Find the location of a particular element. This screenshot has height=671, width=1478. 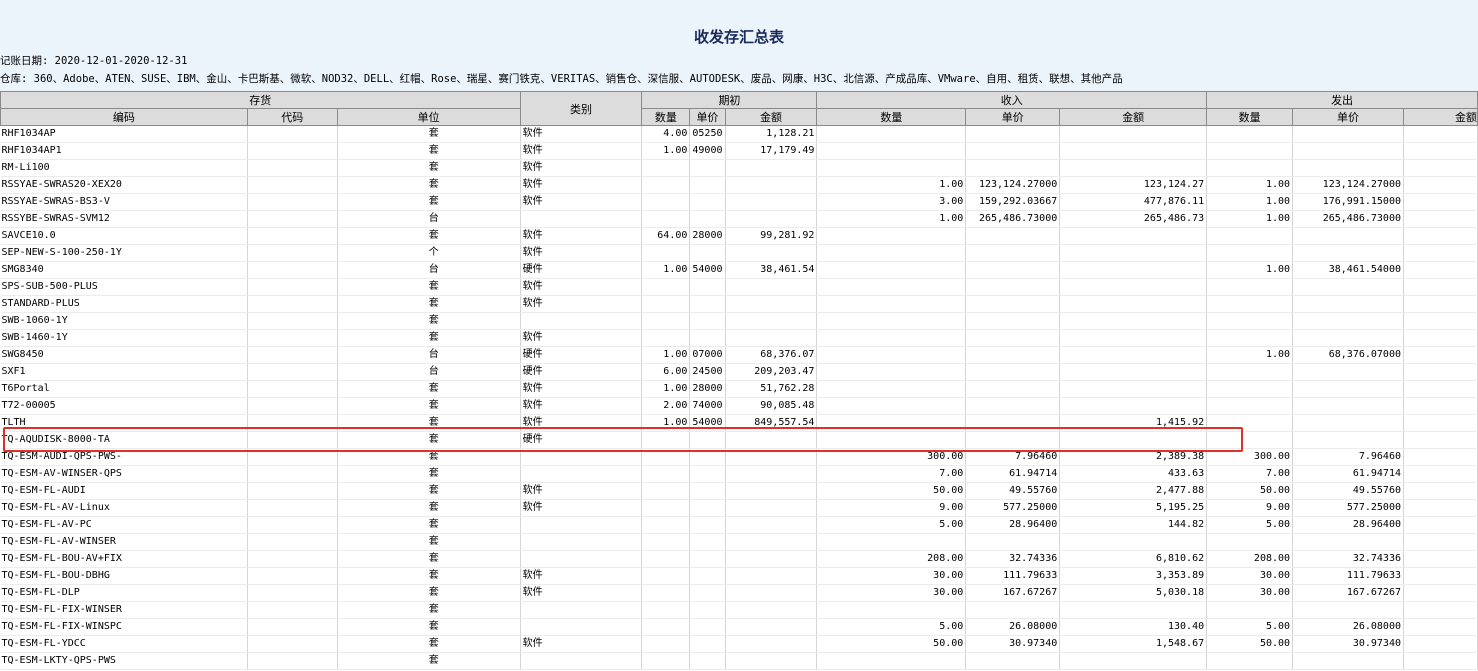

cell-receipts-amount: 130.40 is located at coordinates (1133, 627).